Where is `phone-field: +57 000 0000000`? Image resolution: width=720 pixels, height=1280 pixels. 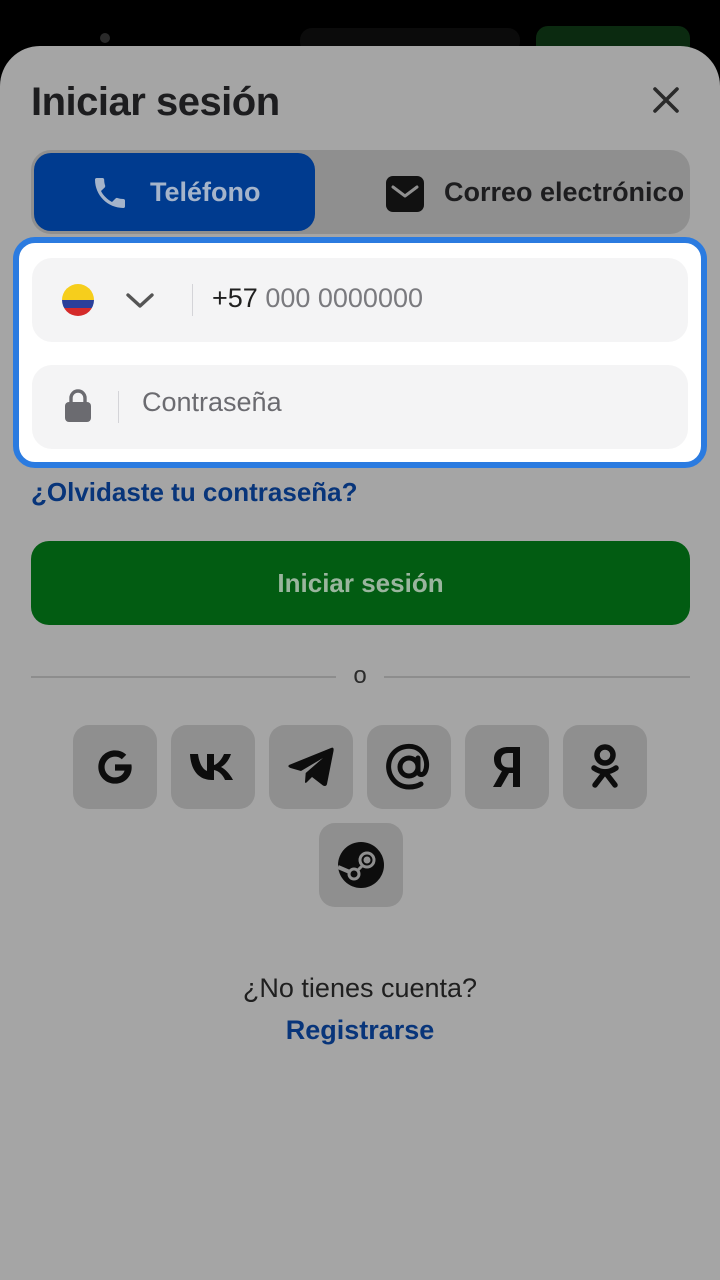 phone-field: +57 000 0000000 is located at coordinates (360, 300).